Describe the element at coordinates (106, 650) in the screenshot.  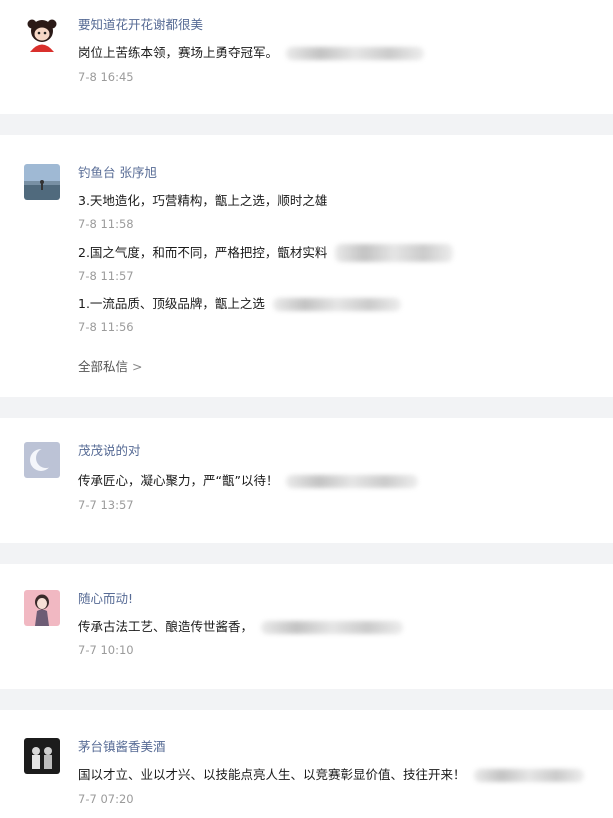
I see `message-time: 7-7 10:10` at that location.